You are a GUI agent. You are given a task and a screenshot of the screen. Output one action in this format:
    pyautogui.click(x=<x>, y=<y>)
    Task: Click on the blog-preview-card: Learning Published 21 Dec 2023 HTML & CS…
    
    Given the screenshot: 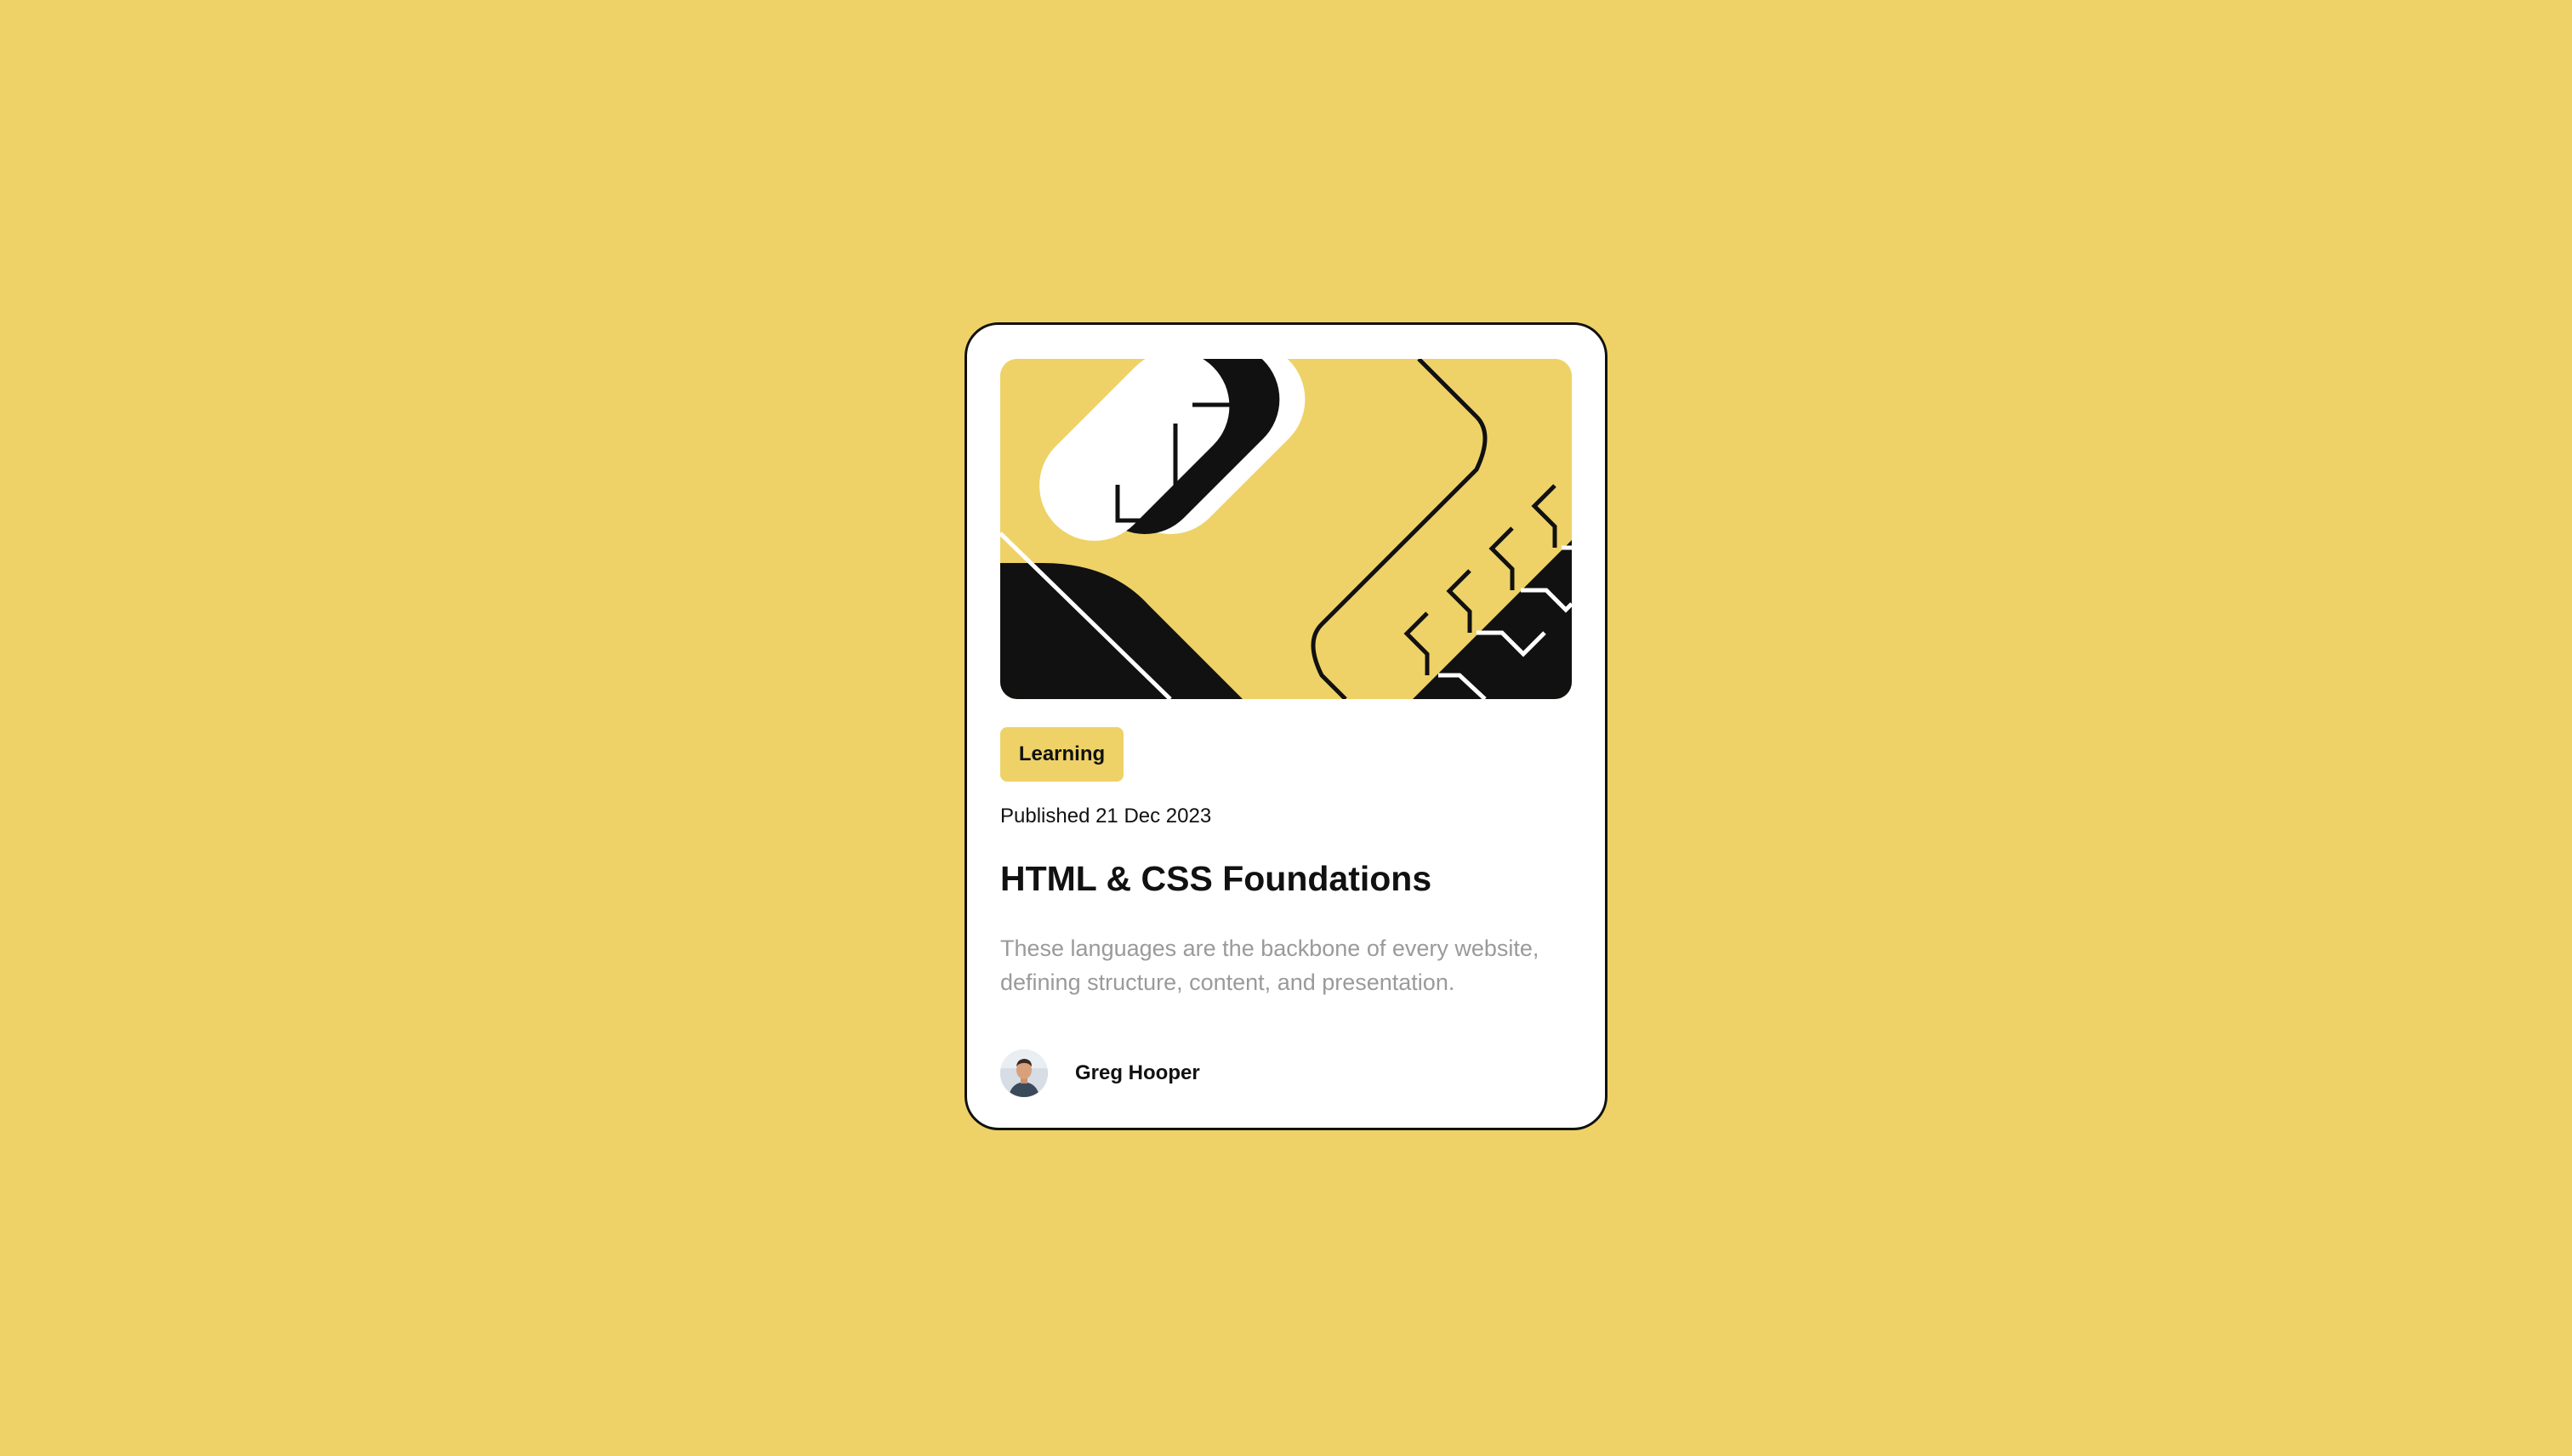 What is the action you would take?
    pyautogui.click(x=1286, y=726)
    